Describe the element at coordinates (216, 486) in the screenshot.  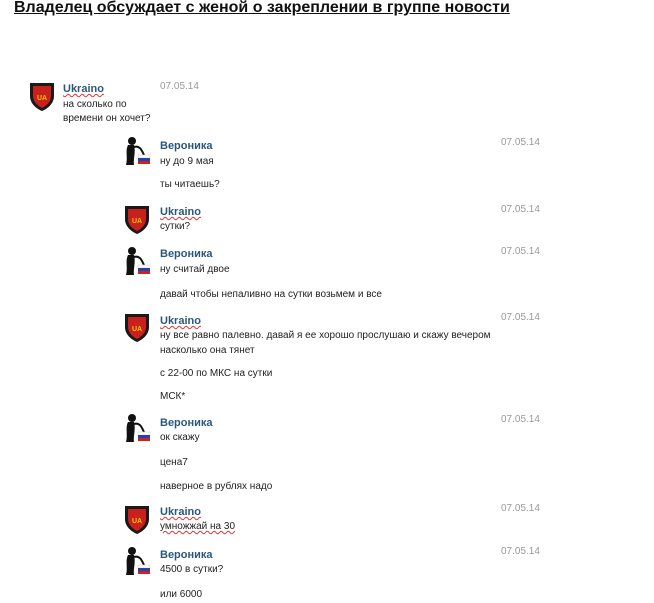
I see `message-text: наверное в рублях надо` at that location.